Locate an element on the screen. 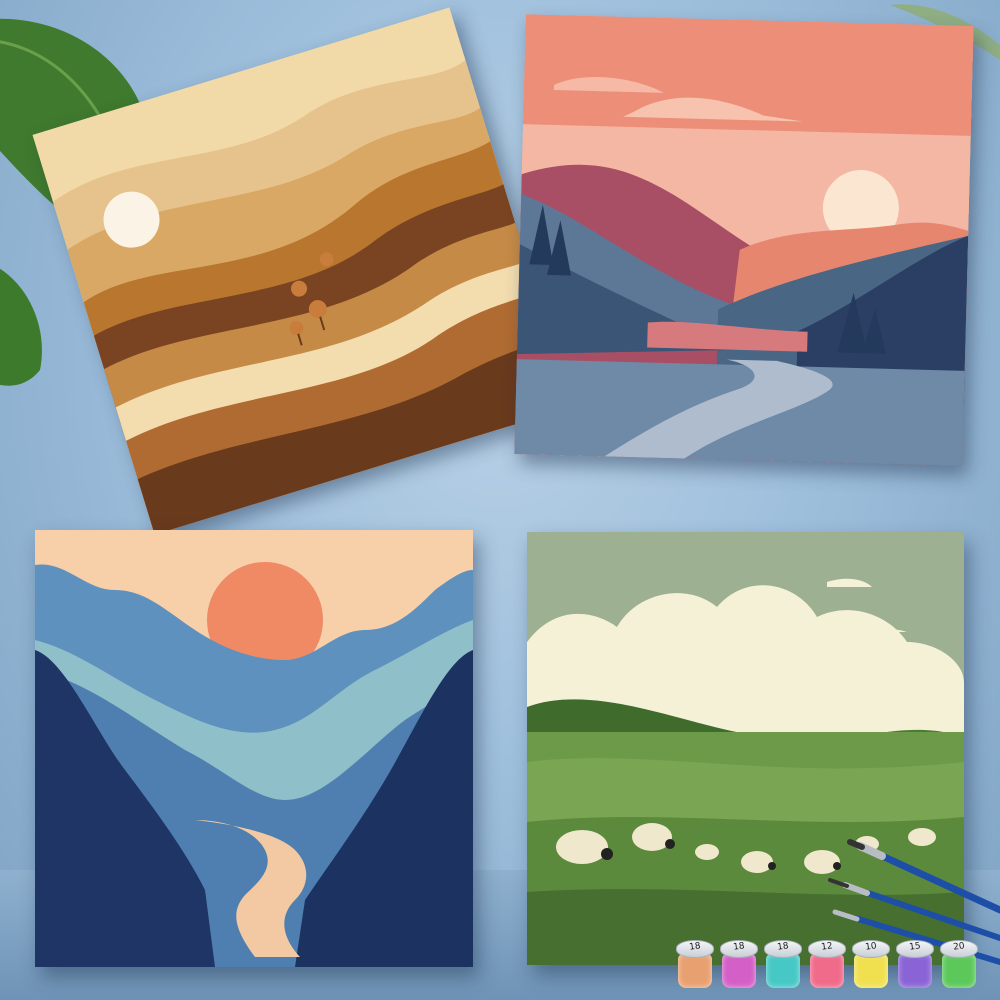 The width and height of the screenshot is (1000, 1000). paint-pot: 20 is located at coordinates (959, 965).